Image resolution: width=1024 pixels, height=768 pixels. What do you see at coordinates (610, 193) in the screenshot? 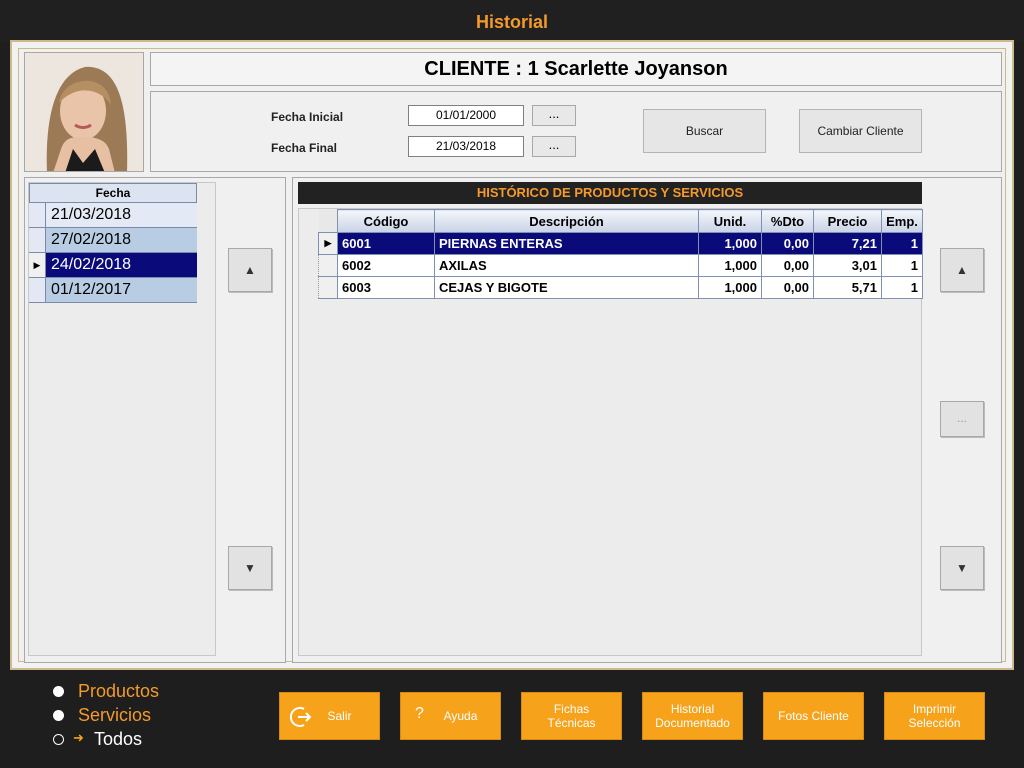
I see `products-panel-title: HISTÓRICO DE PRODUCTOS Y SERVICIOS` at bounding box center [610, 193].